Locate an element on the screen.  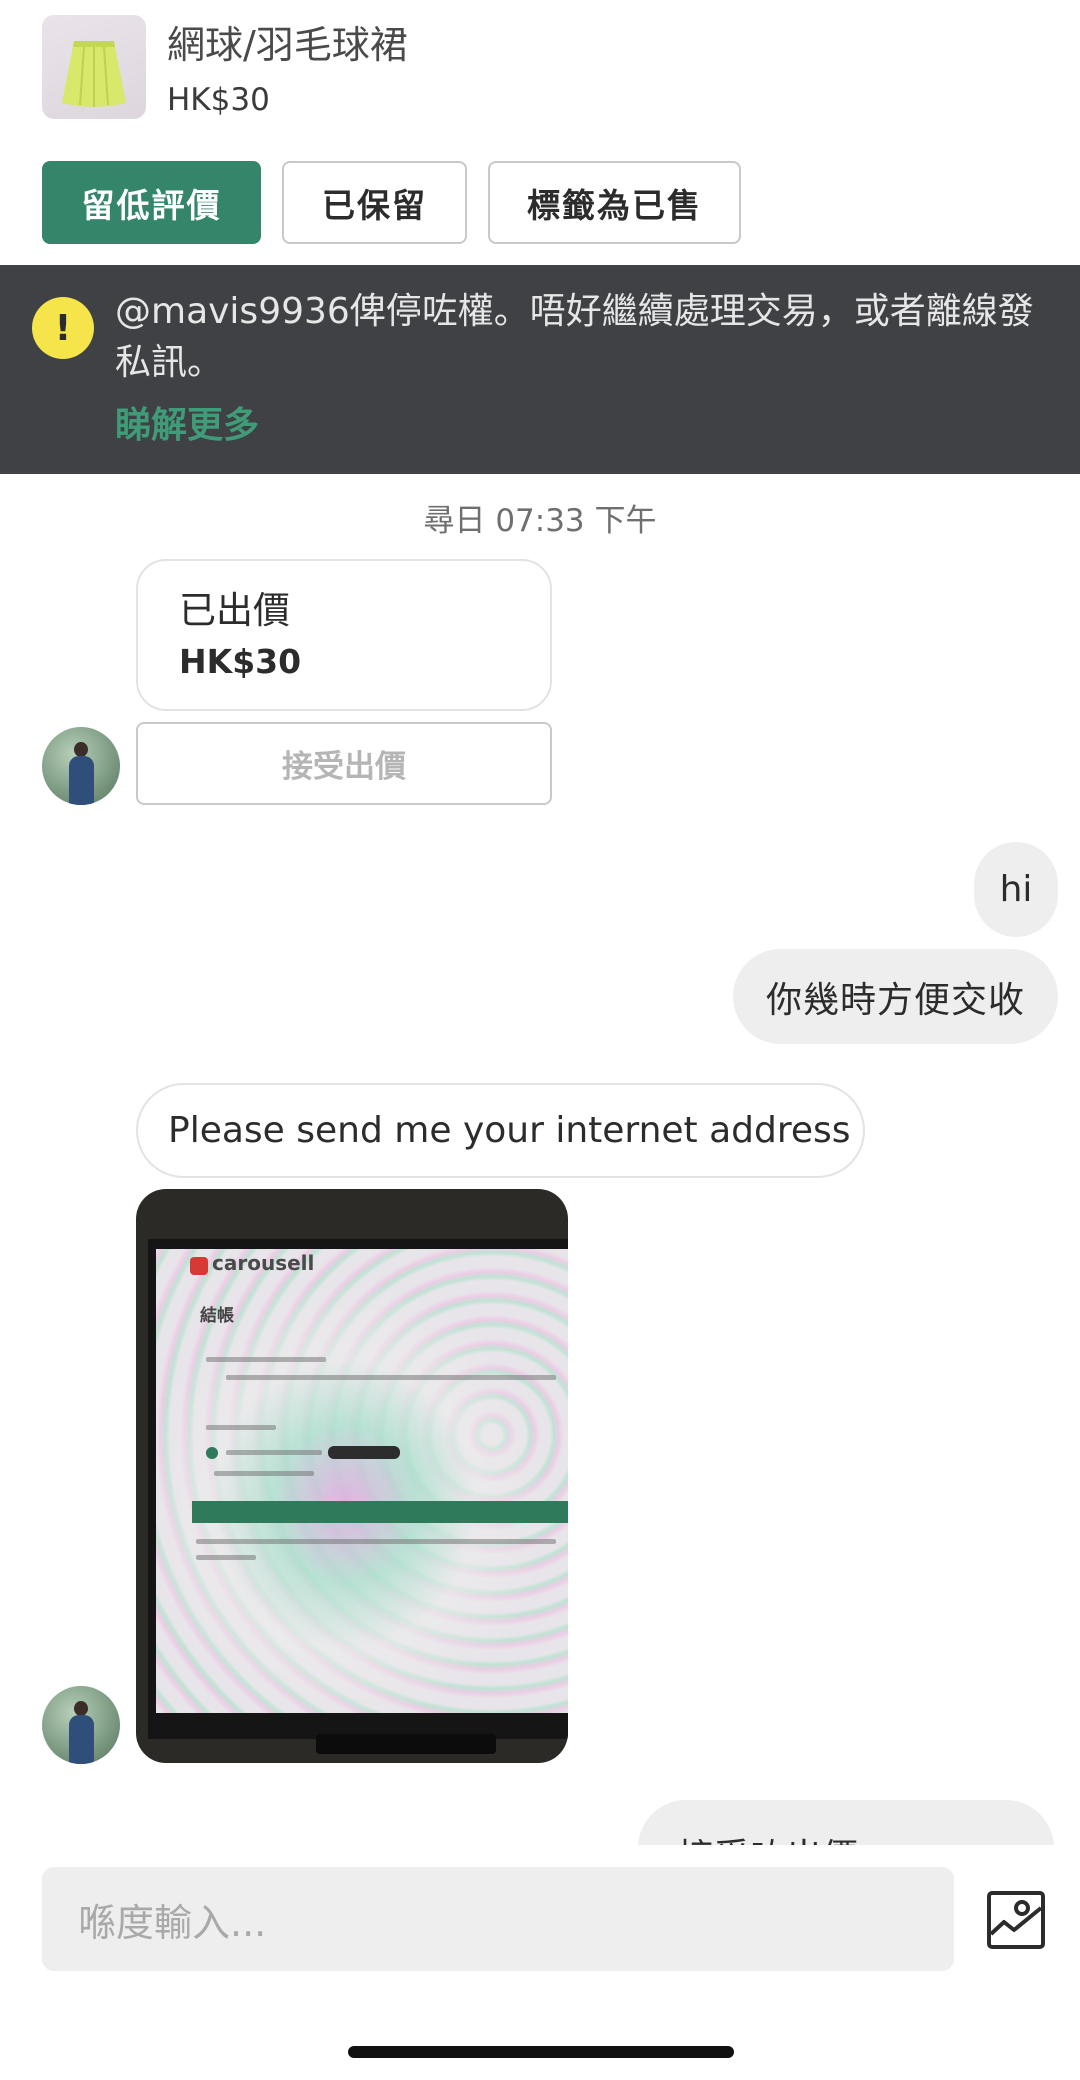
photo-heading-text: 結帳 is located at coordinates (217, 1316).